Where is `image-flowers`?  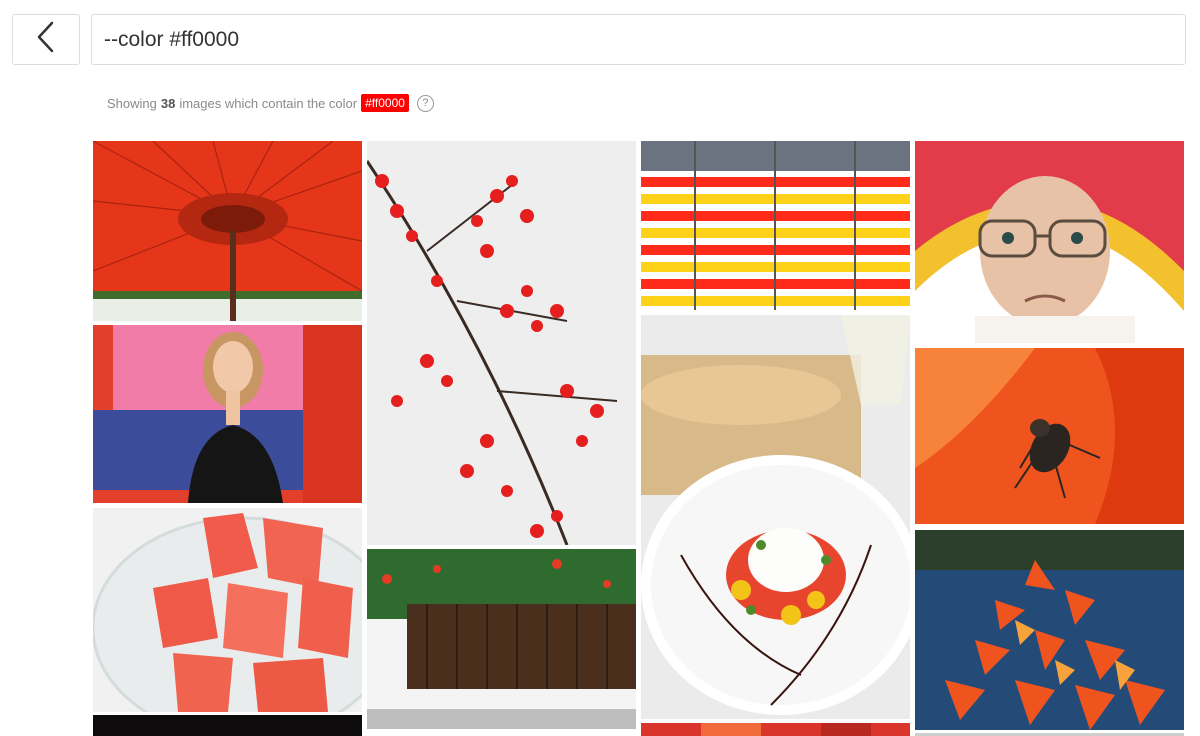 image-flowers is located at coordinates (775, 729).